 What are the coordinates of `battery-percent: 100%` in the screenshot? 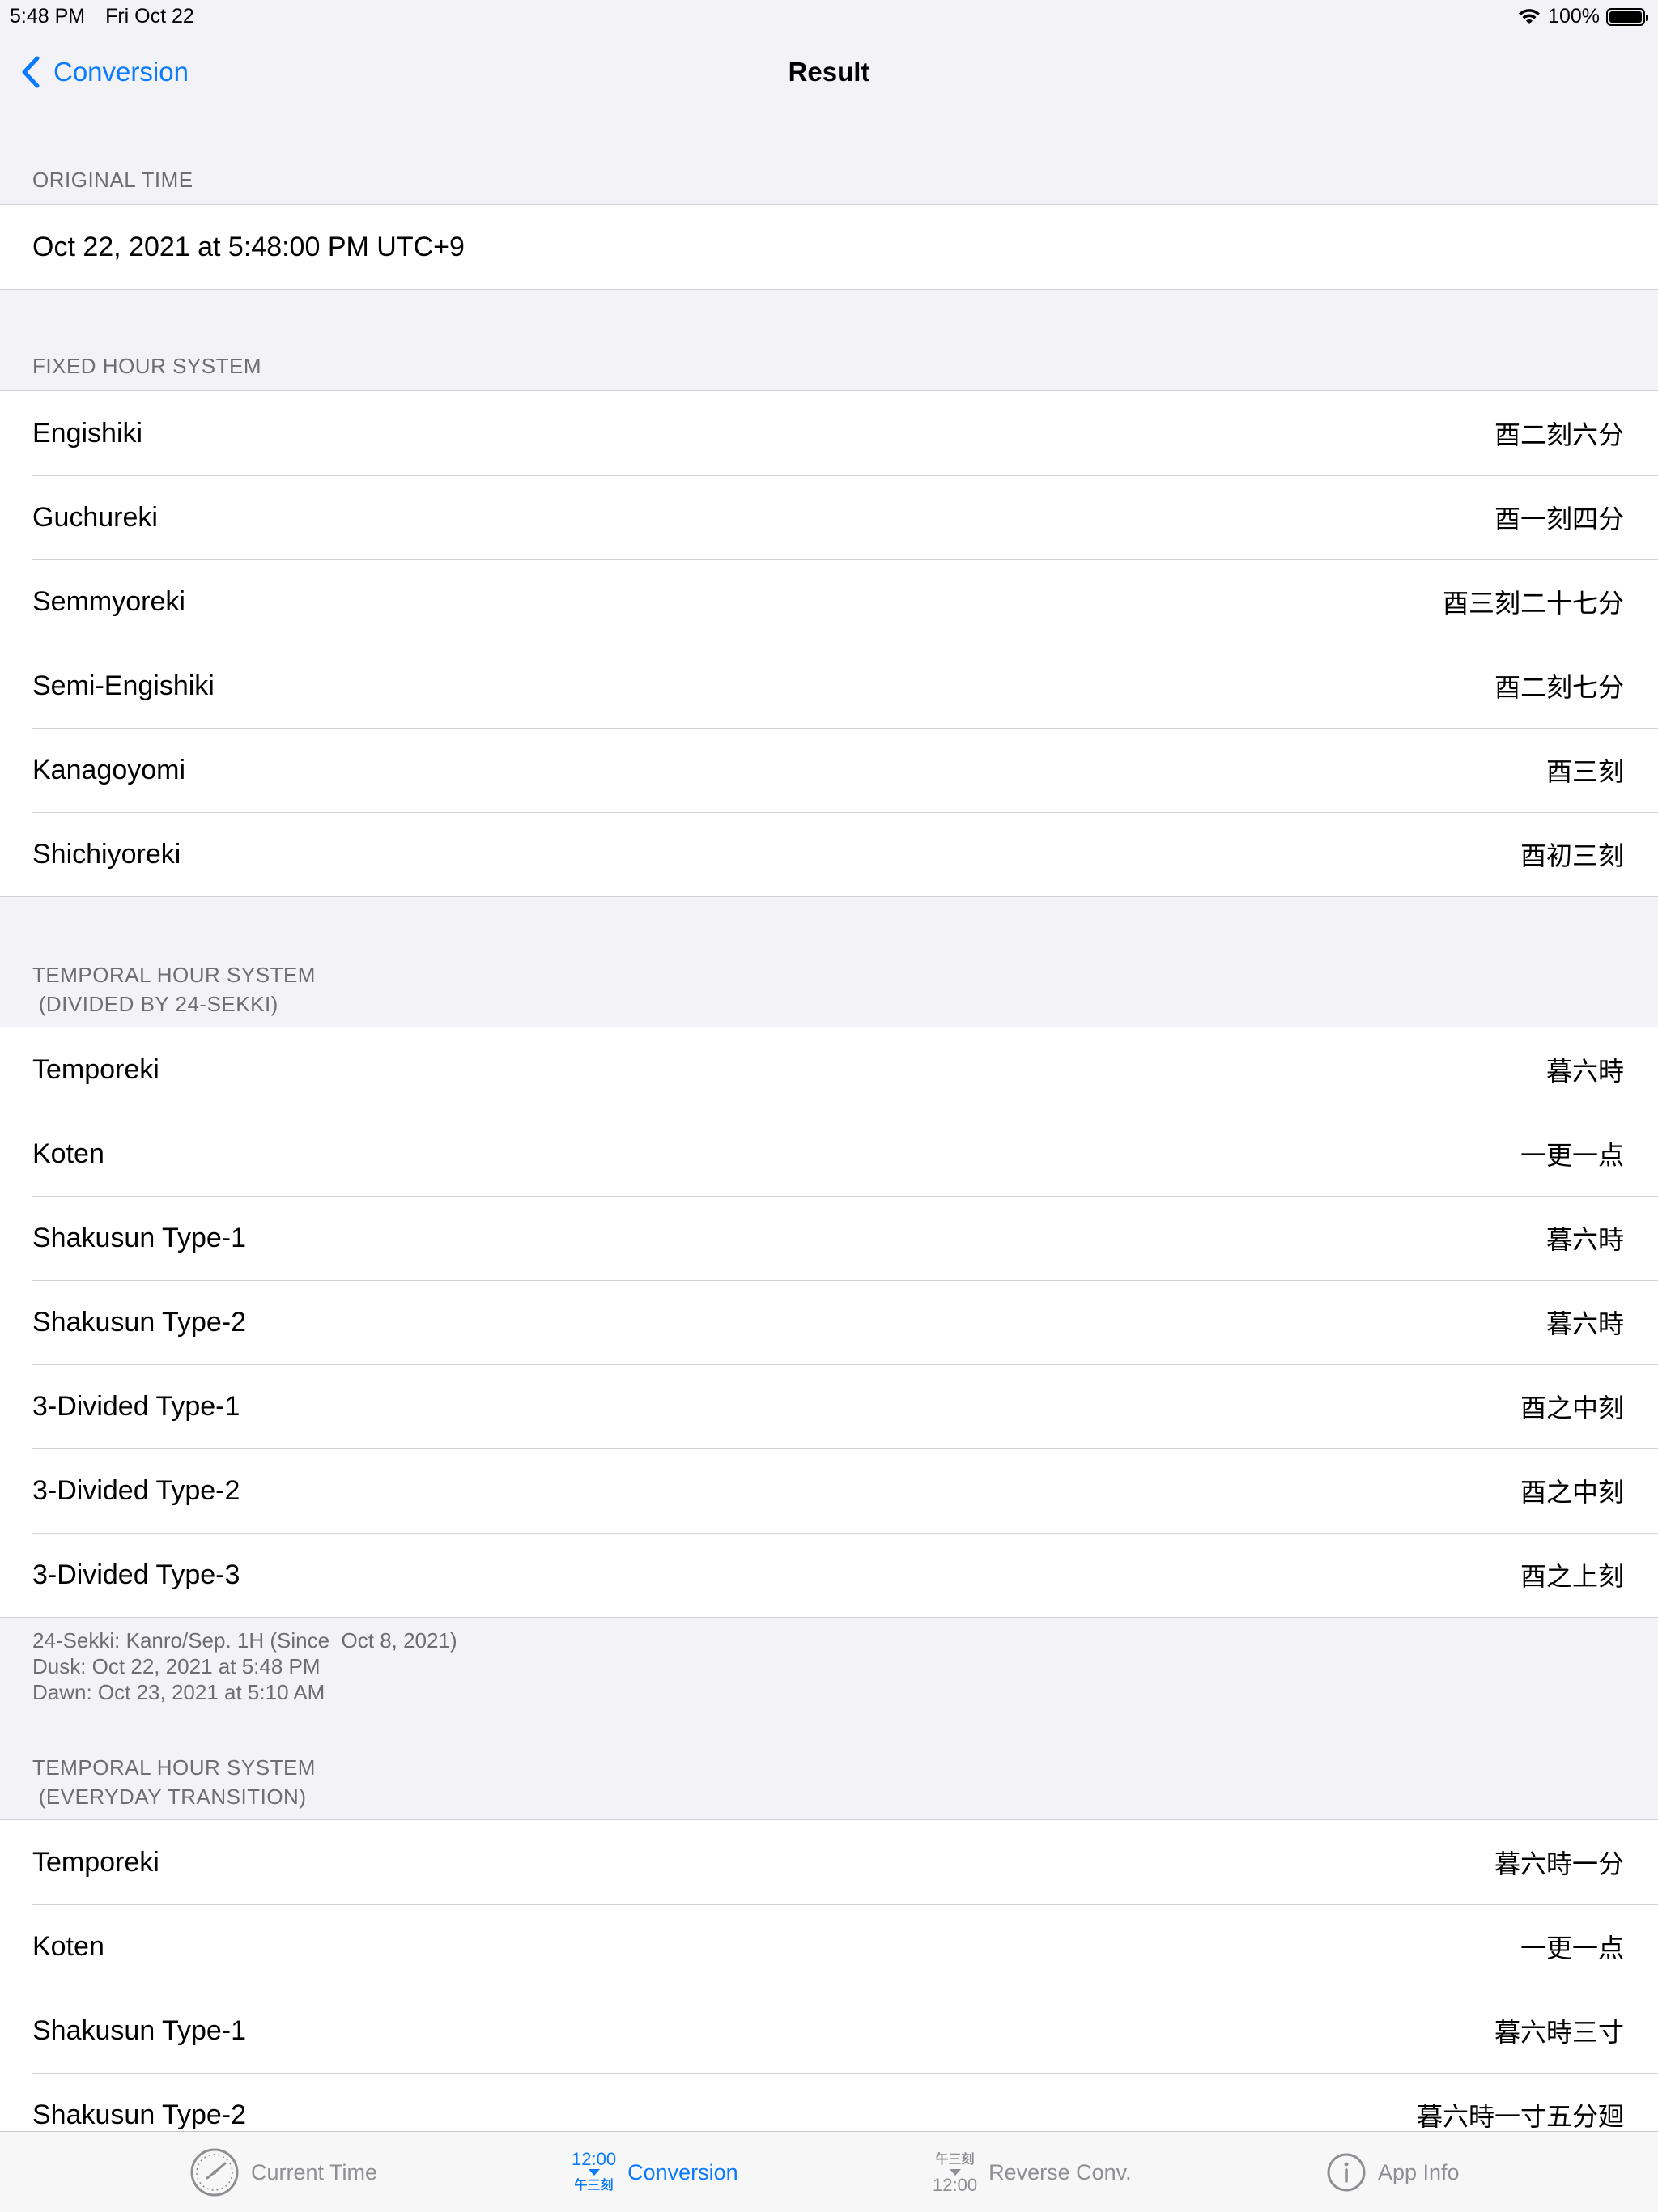 It's located at (1574, 16).